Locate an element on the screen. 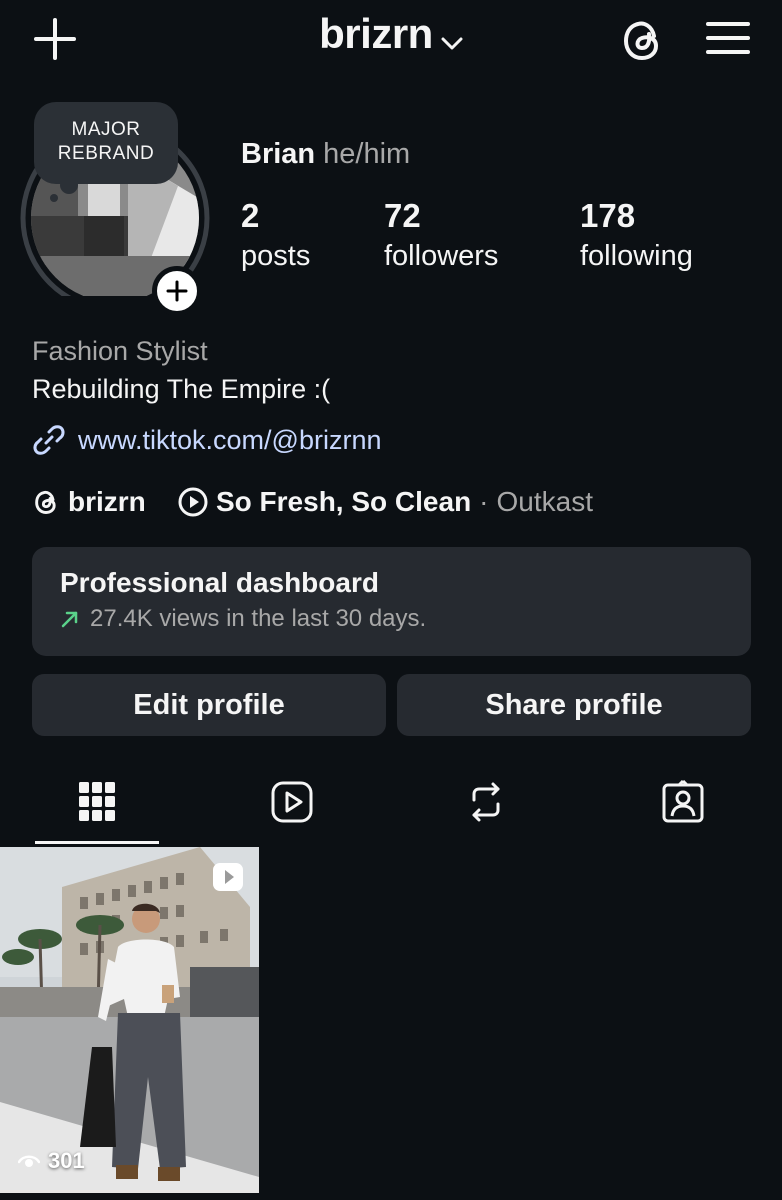  share-profile-button: Share profile is located at coordinates (574, 705).